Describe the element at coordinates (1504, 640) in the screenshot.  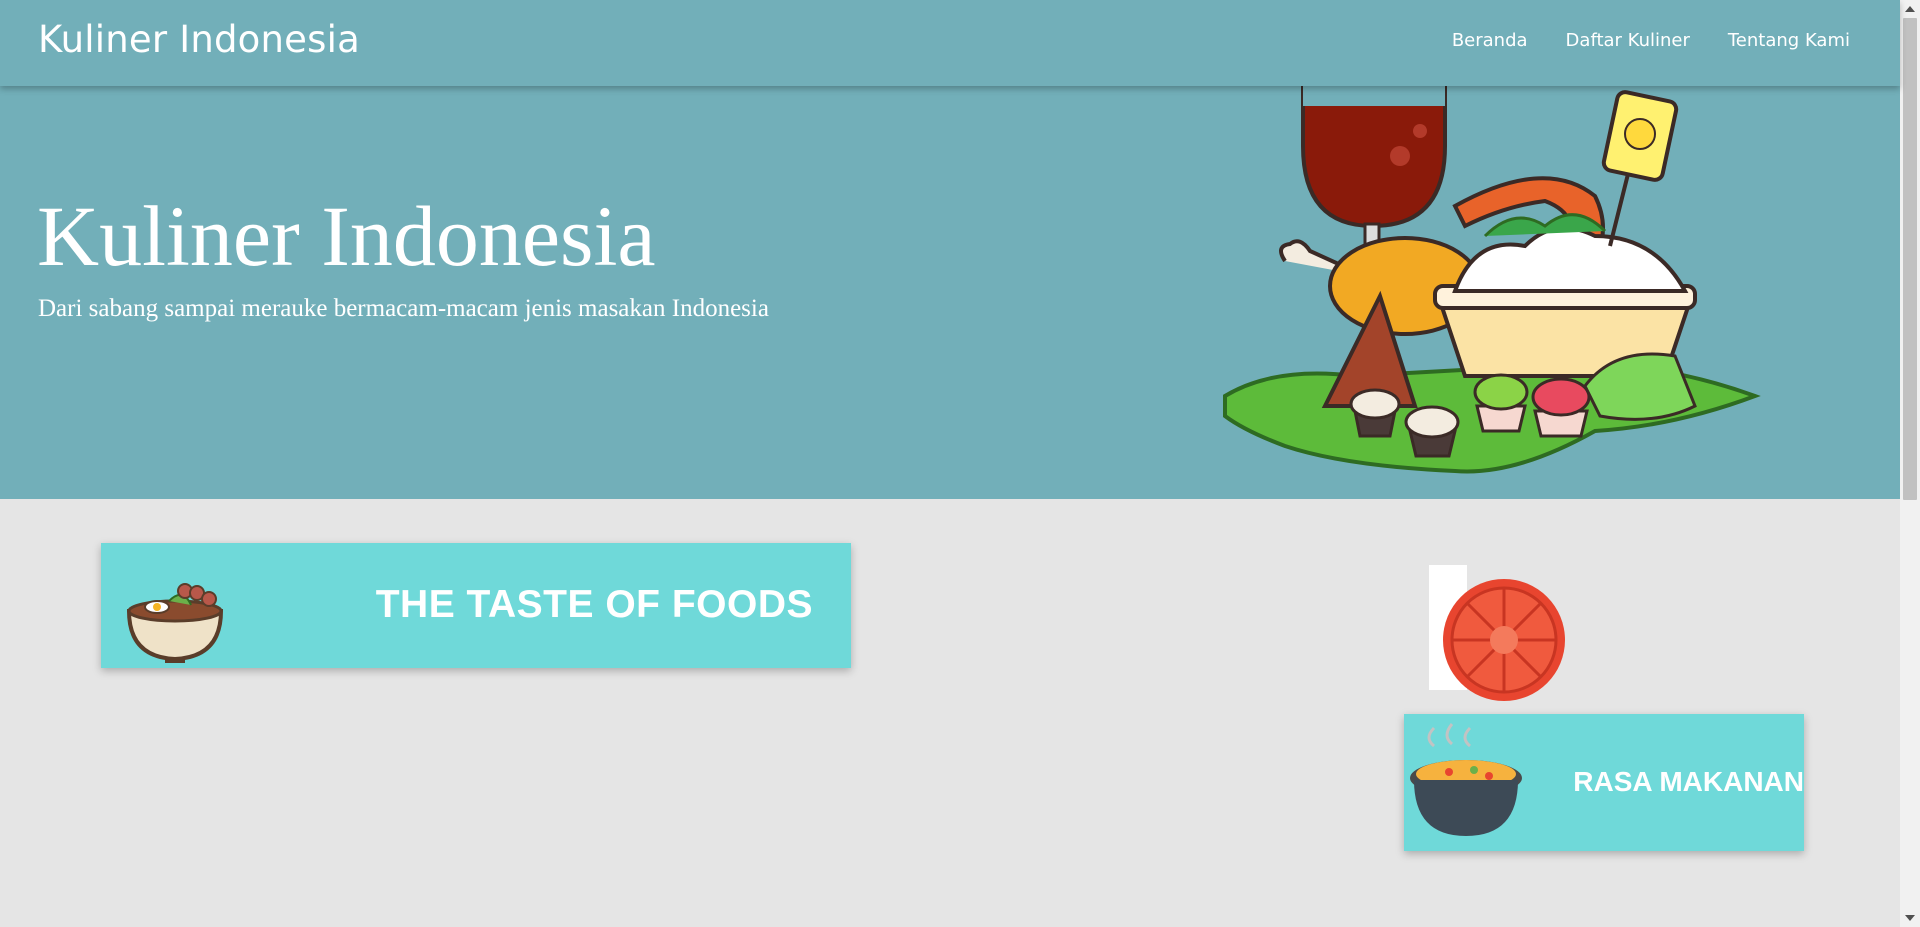
I see `tomato-icon` at that location.